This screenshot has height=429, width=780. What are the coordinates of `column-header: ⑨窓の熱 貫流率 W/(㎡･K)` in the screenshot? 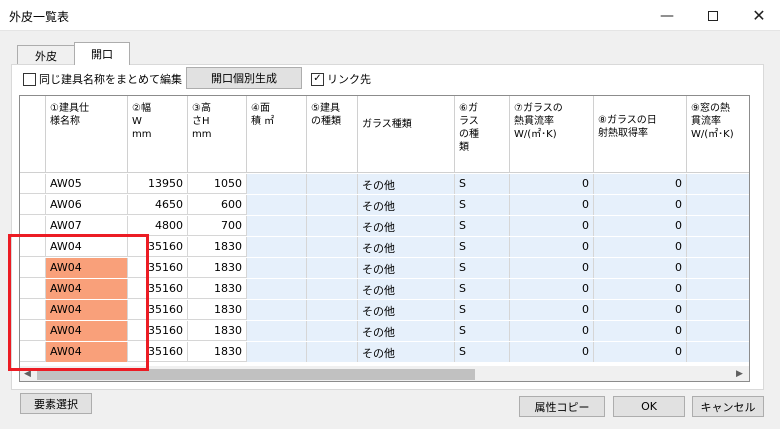 It's located at (718, 134).